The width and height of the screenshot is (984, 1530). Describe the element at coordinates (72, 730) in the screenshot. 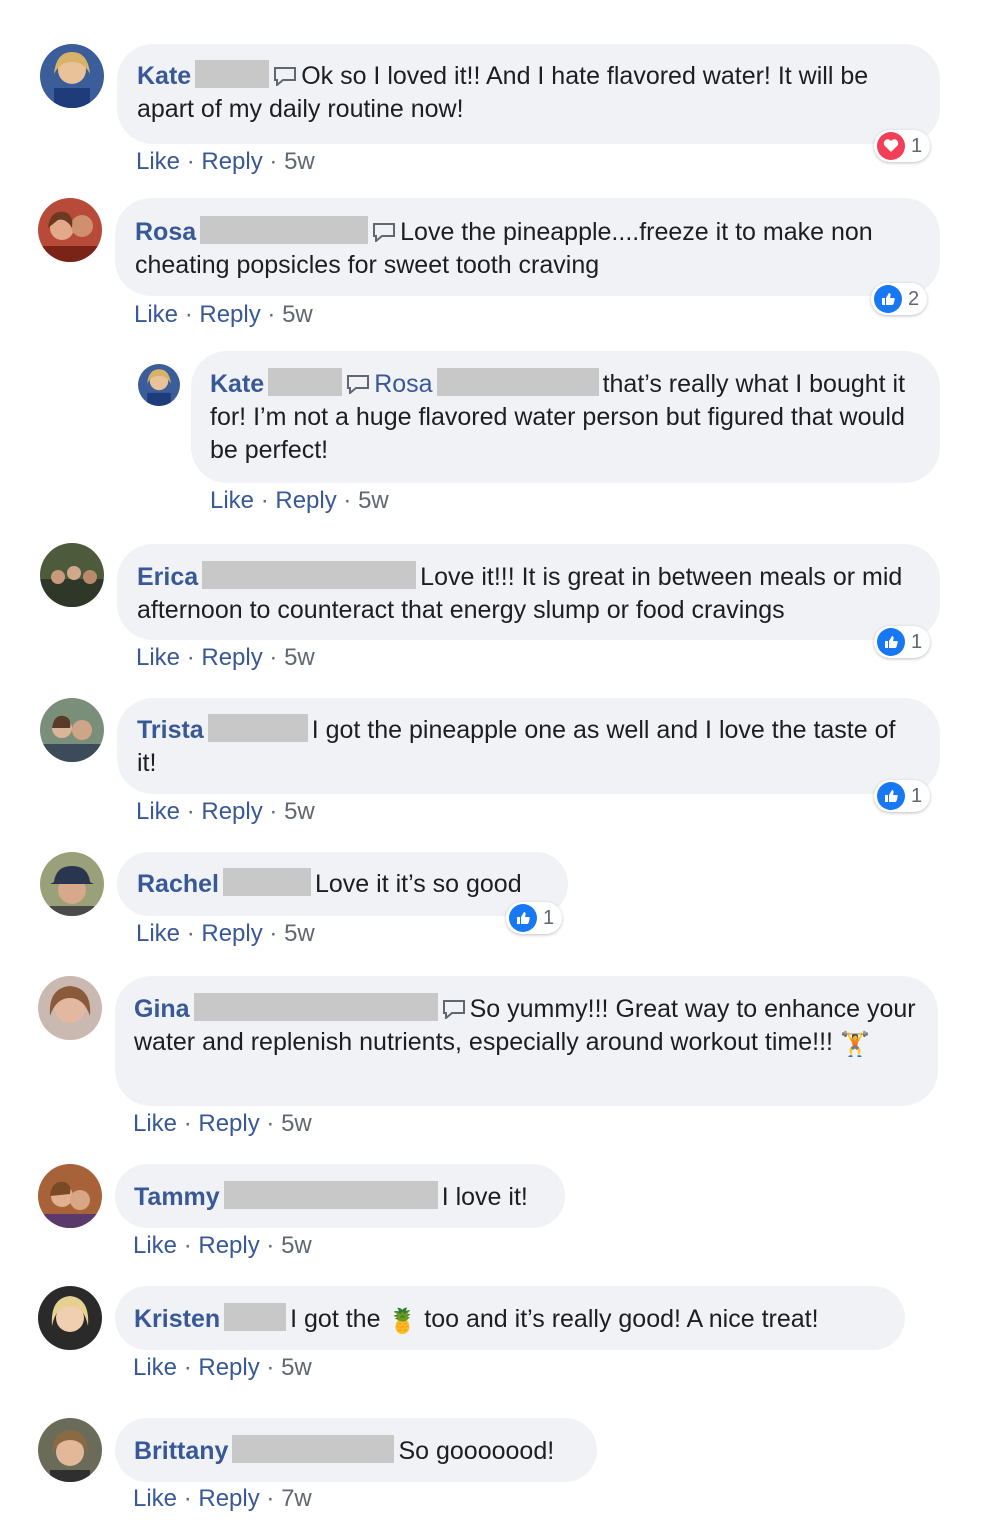

I see `avatar-trista` at that location.